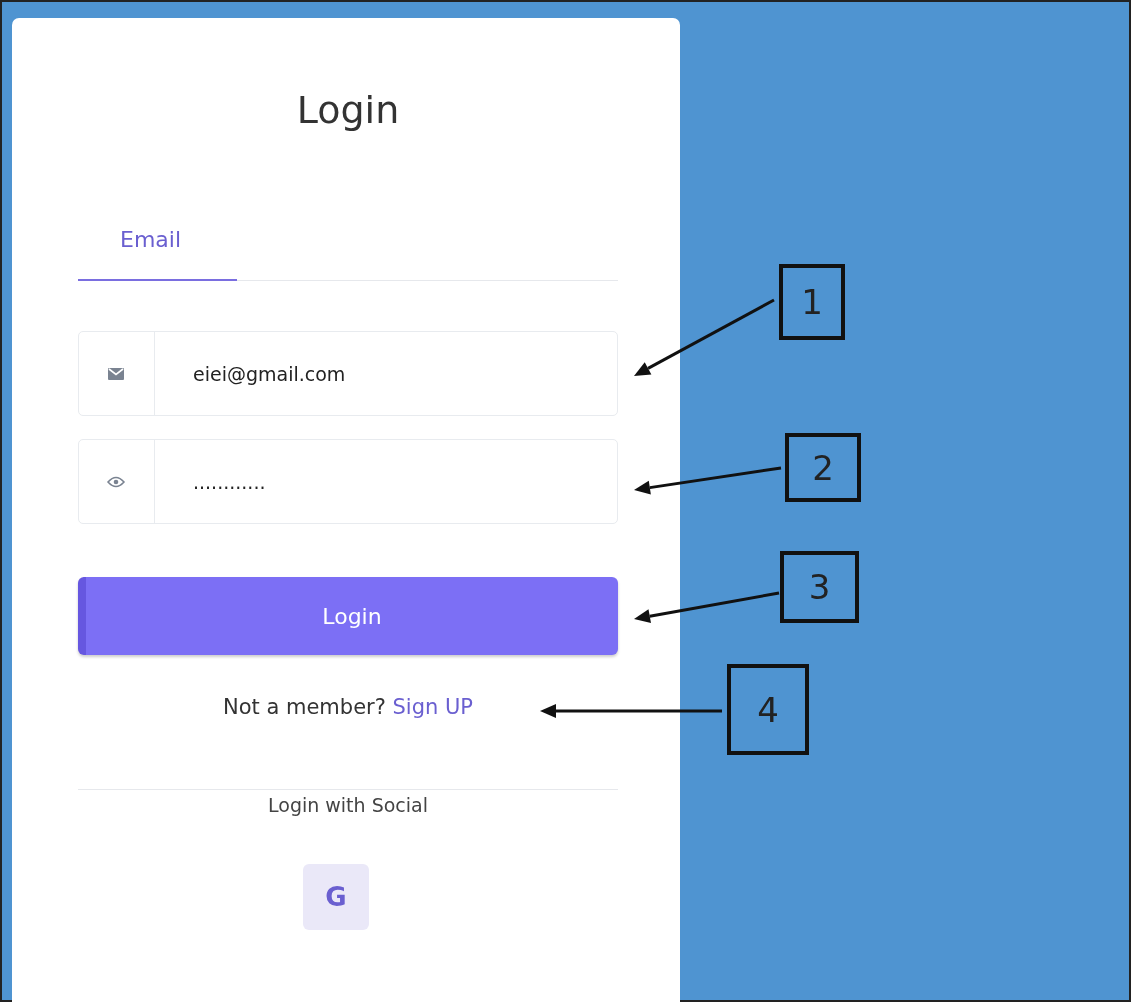  Describe the element at coordinates (768, 709) in the screenshot. I see `callout-number: 4` at that location.